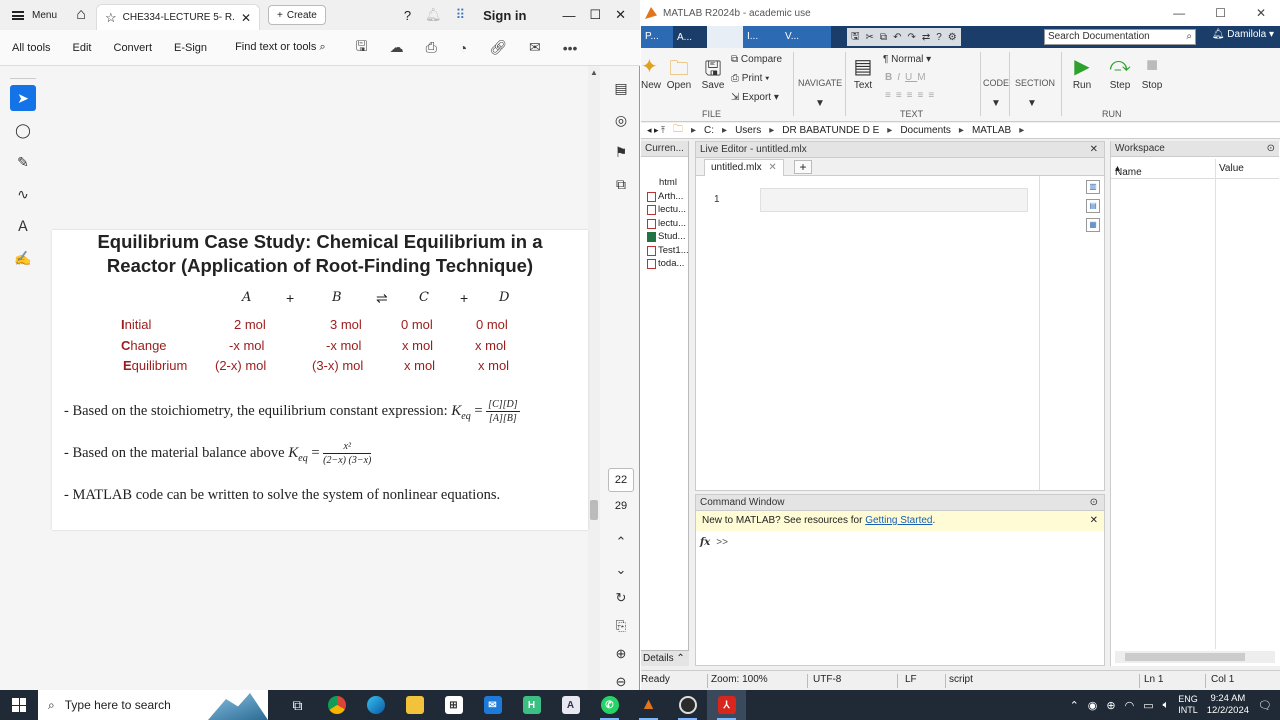 This screenshot has width=1280, height=720. I want to click on ws-value-column: Value, so click(1231, 168).